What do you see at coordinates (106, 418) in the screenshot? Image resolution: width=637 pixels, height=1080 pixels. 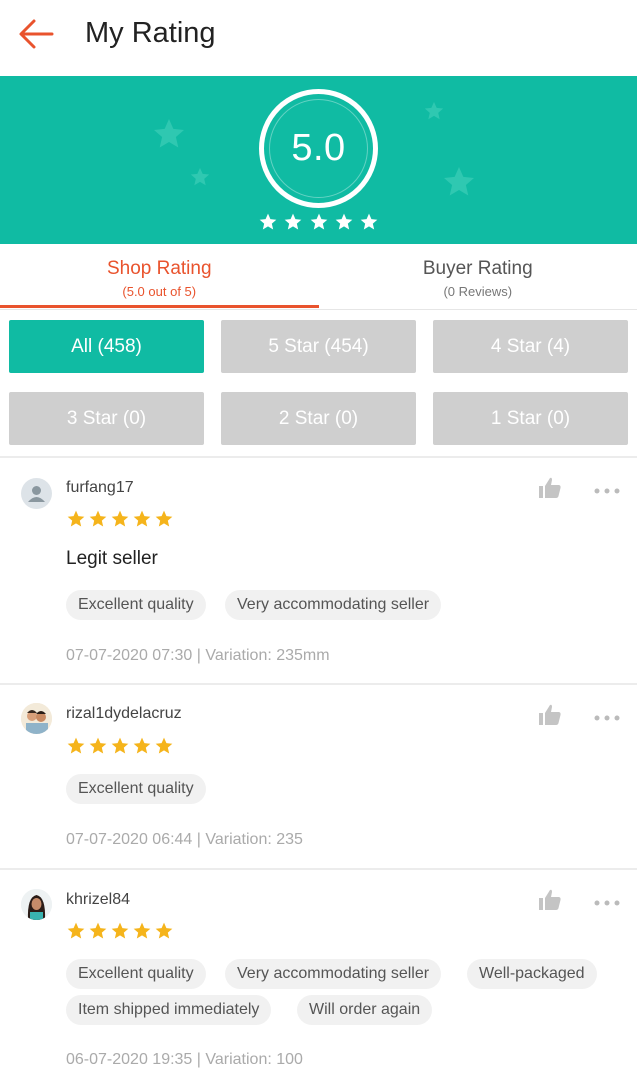 I see `filter-3-star: 3 Star (0)` at bounding box center [106, 418].